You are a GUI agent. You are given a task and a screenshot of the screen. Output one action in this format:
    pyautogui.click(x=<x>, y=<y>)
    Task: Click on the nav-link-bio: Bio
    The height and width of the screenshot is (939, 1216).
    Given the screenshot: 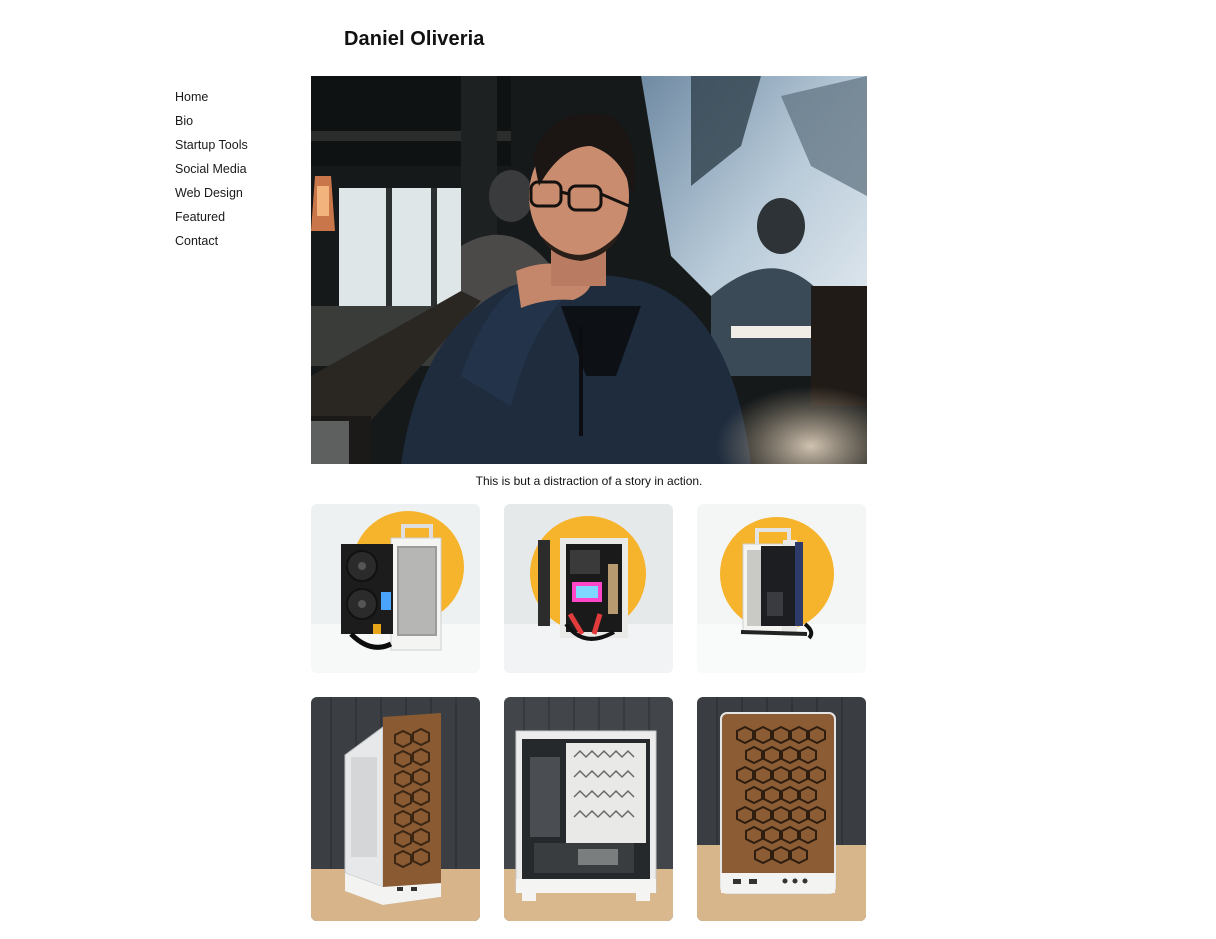 What is the action you would take?
    pyautogui.click(x=235, y=124)
    